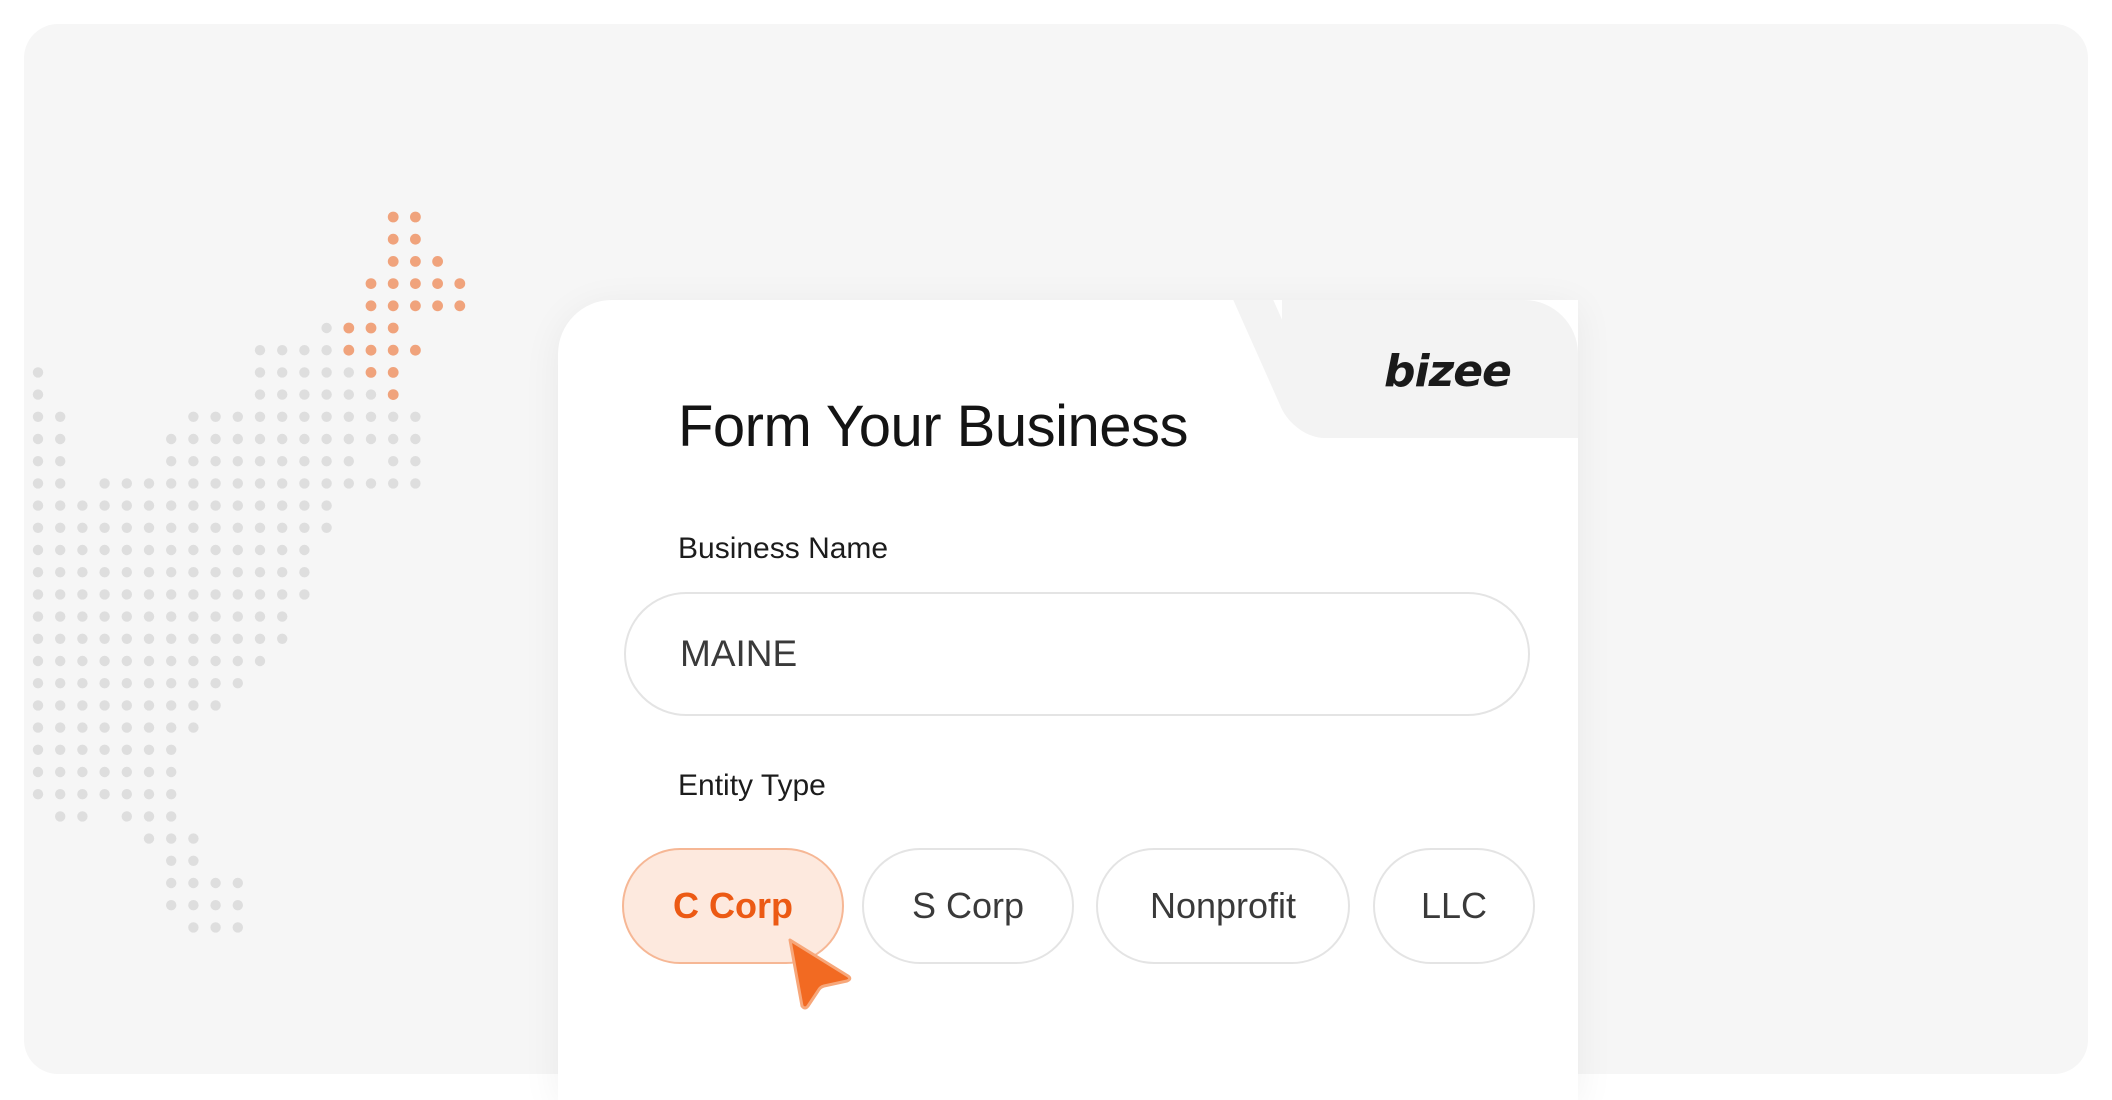 The image size is (2112, 1100). What do you see at coordinates (783, 548) in the screenshot?
I see `business-name-label: Business Name` at bounding box center [783, 548].